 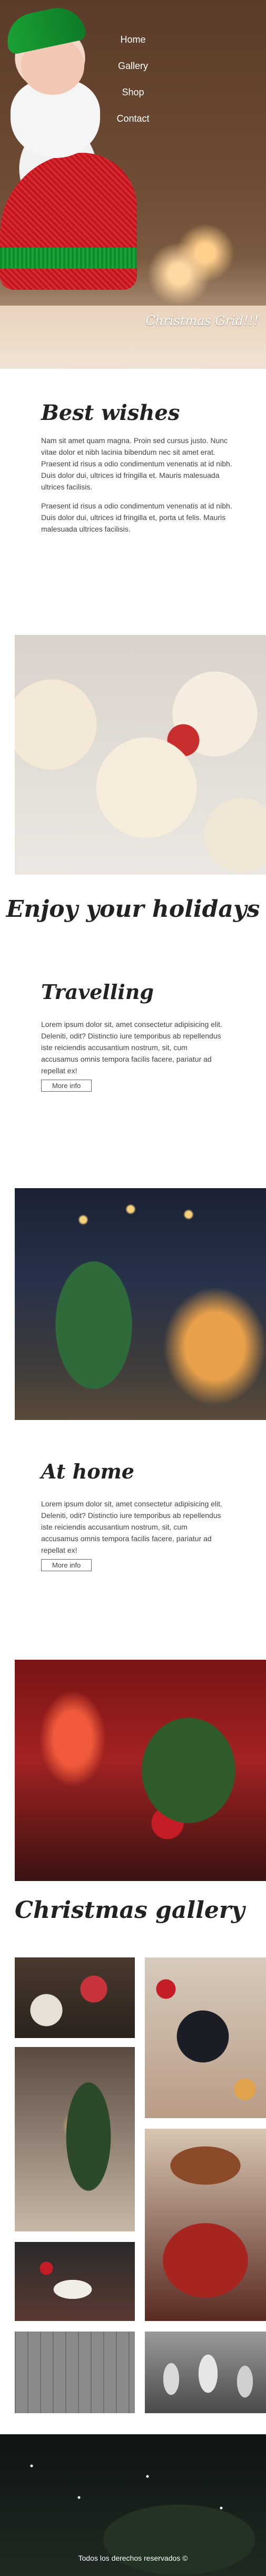 What do you see at coordinates (133, 39) in the screenshot?
I see `nav-home: Home` at bounding box center [133, 39].